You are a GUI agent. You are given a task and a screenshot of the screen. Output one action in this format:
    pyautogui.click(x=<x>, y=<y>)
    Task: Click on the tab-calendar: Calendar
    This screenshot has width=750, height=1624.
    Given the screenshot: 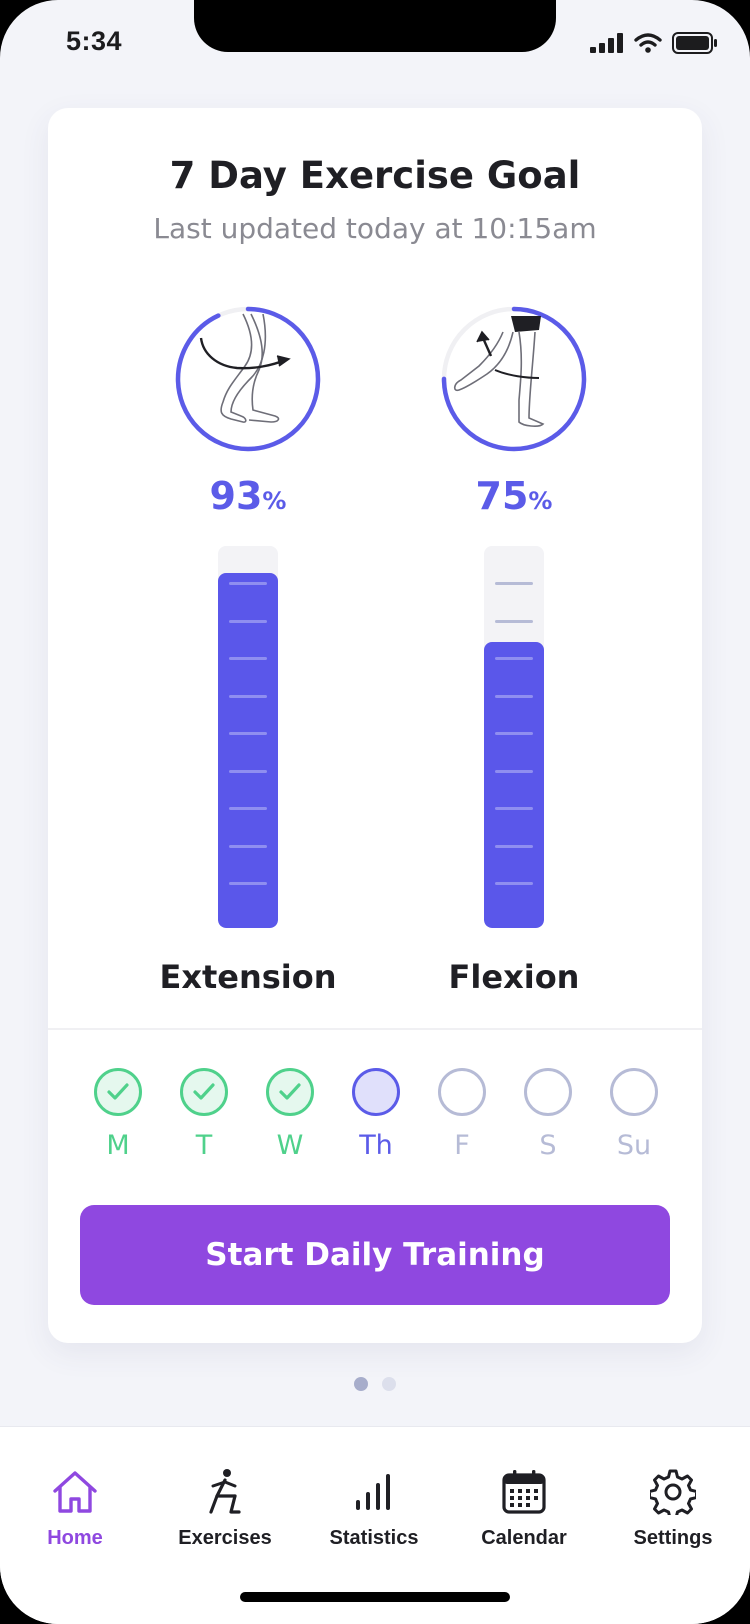 What is the action you would take?
    pyautogui.click(x=524, y=1508)
    